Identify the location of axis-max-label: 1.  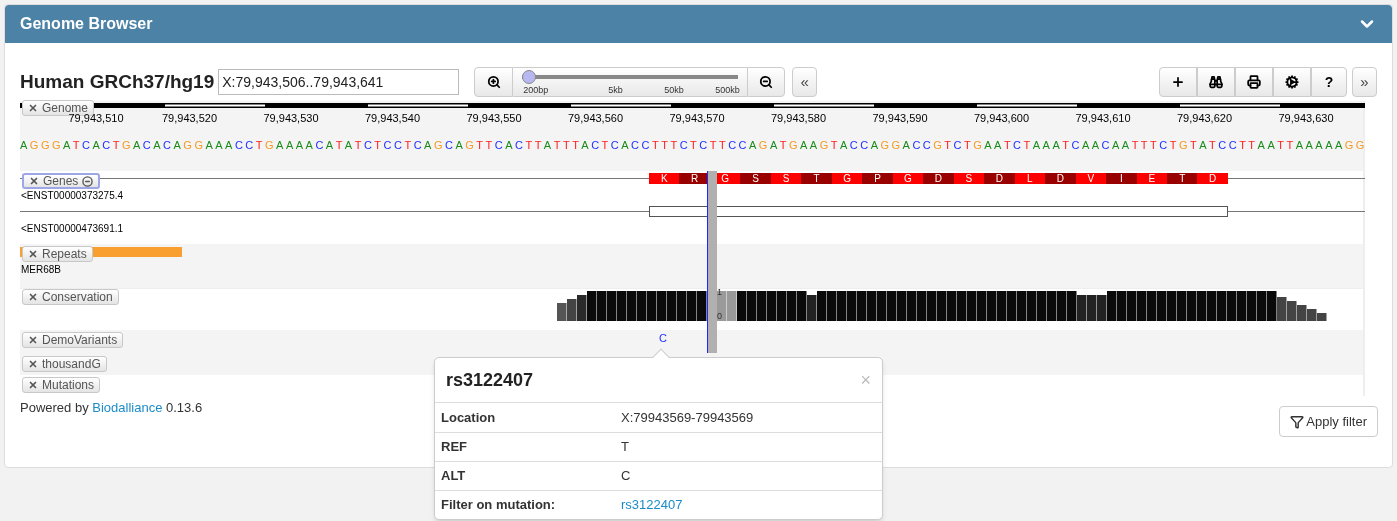
(719, 292).